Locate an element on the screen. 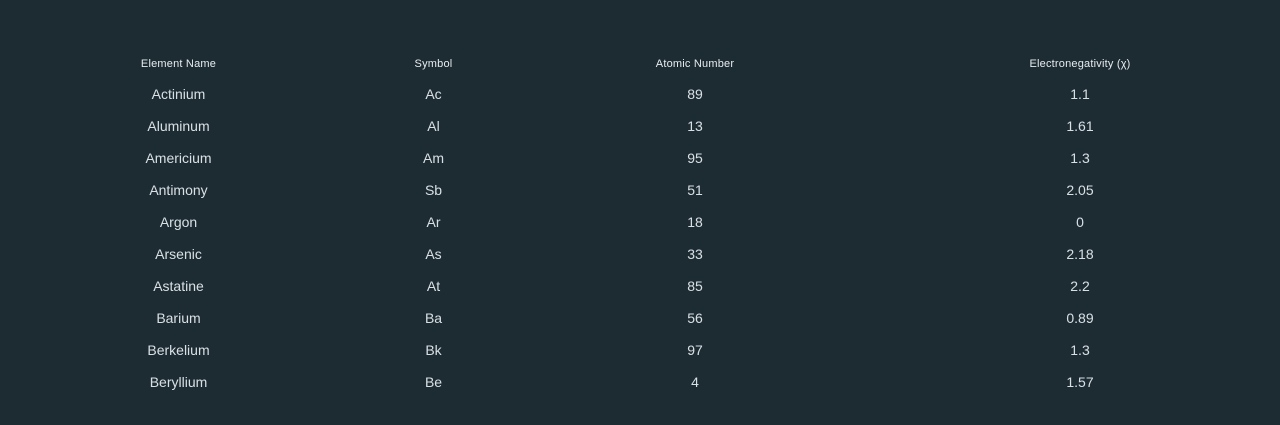 This screenshot has width=1280, height=425. table-row: Berkelium Bk 97 1.3 is located at coordinates (640, 350).